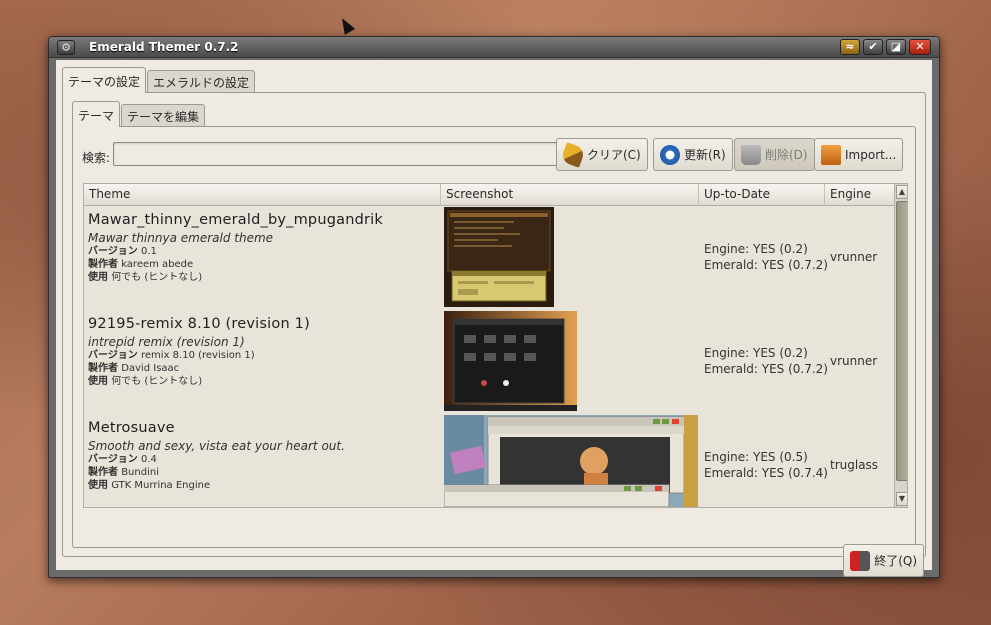 The image size is (991, 625). What do you see at coordinates (199, 324) in the screenshot?
I see `theme-name: 92195-remix 8.10 (revision 1)` at bounding box center [199, 324].